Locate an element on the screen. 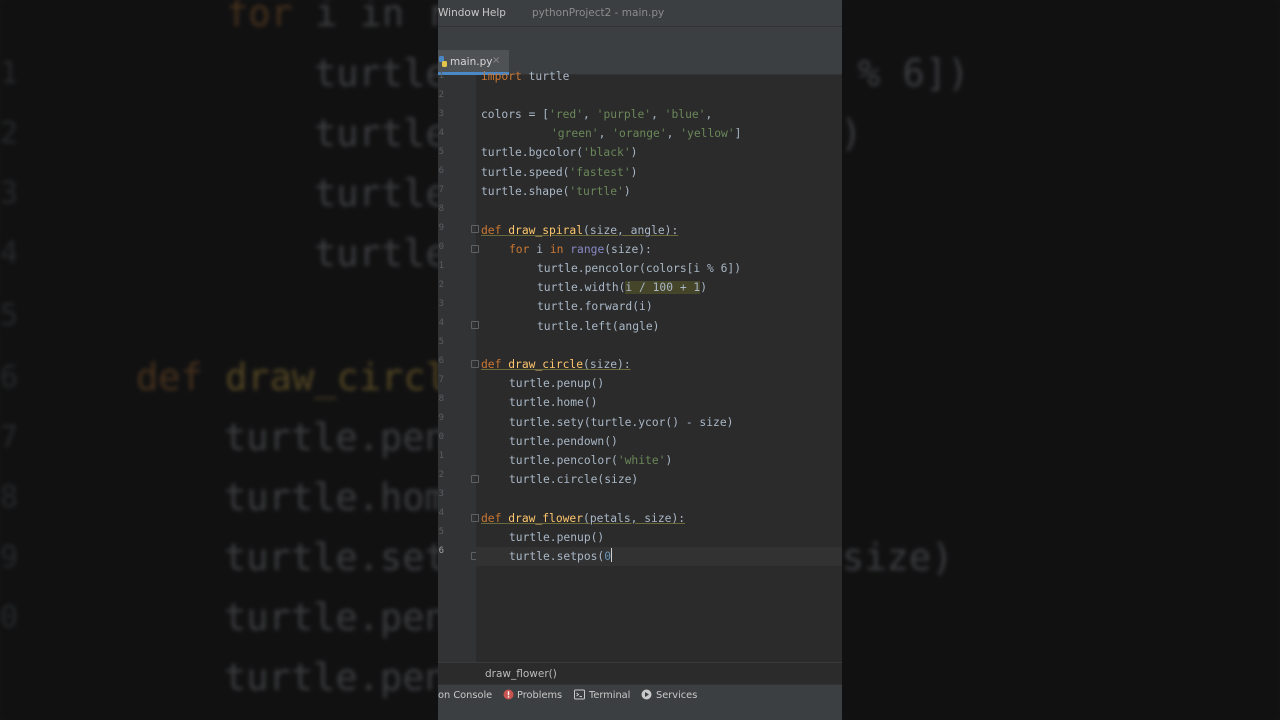  code-line: for i in range(size): is located at coordinates (580, 249).